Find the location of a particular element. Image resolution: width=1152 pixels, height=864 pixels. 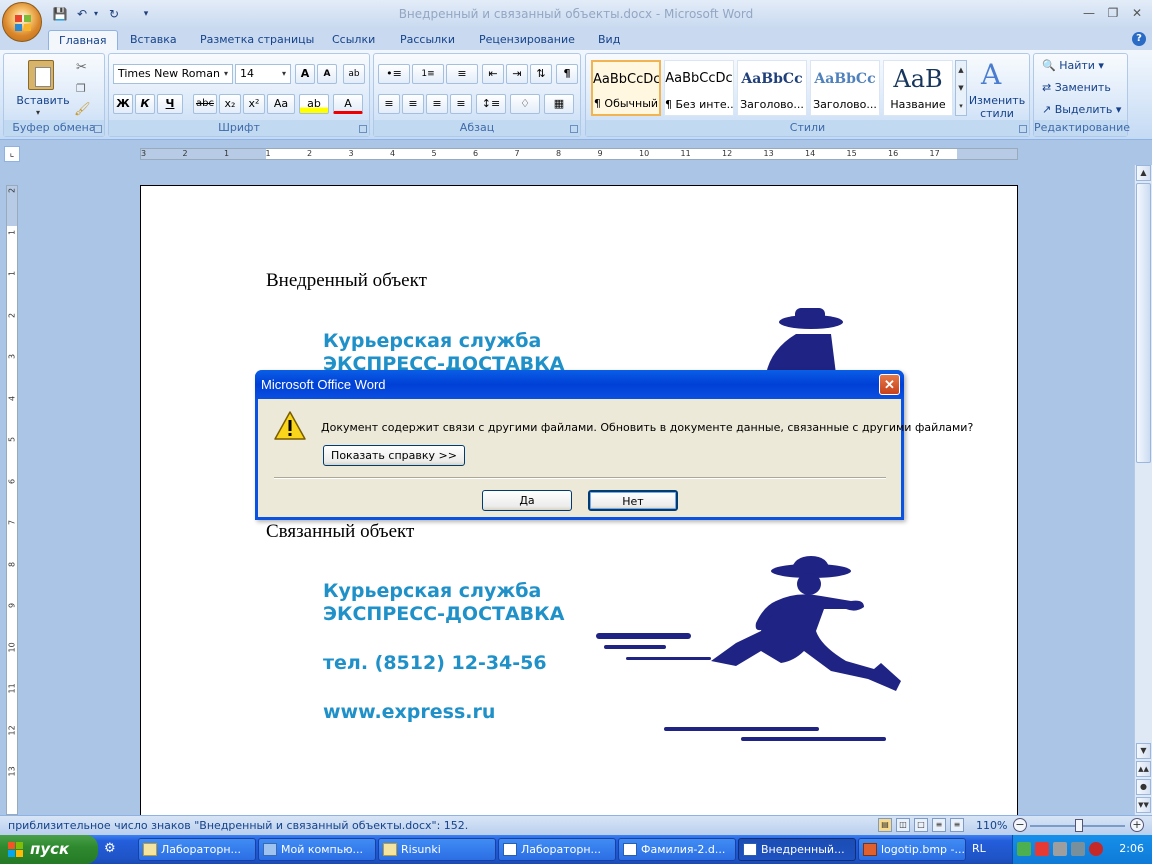

scroll-down-icon: ▼ is located at coordinates (1143, 751).